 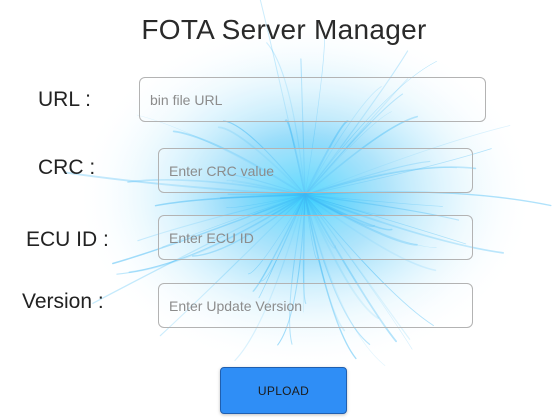 I want to click on version-input, so click(x=315, y=305).